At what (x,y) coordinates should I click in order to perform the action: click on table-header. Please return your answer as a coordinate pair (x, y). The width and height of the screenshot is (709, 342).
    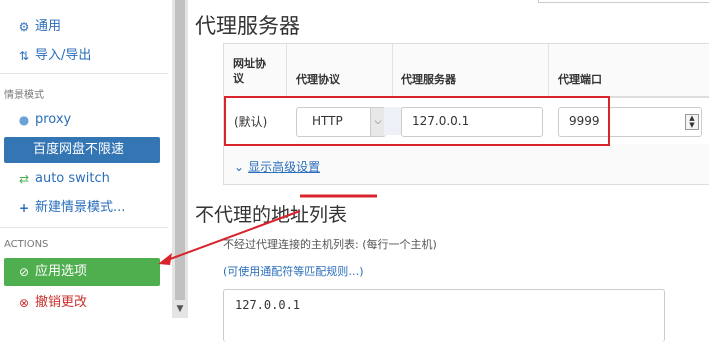
    Looking at the image, I should click on (466, 71).